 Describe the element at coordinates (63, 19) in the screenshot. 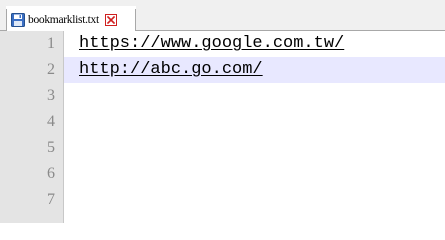

I see `tab-label: bookmarklist.txt` at that location.